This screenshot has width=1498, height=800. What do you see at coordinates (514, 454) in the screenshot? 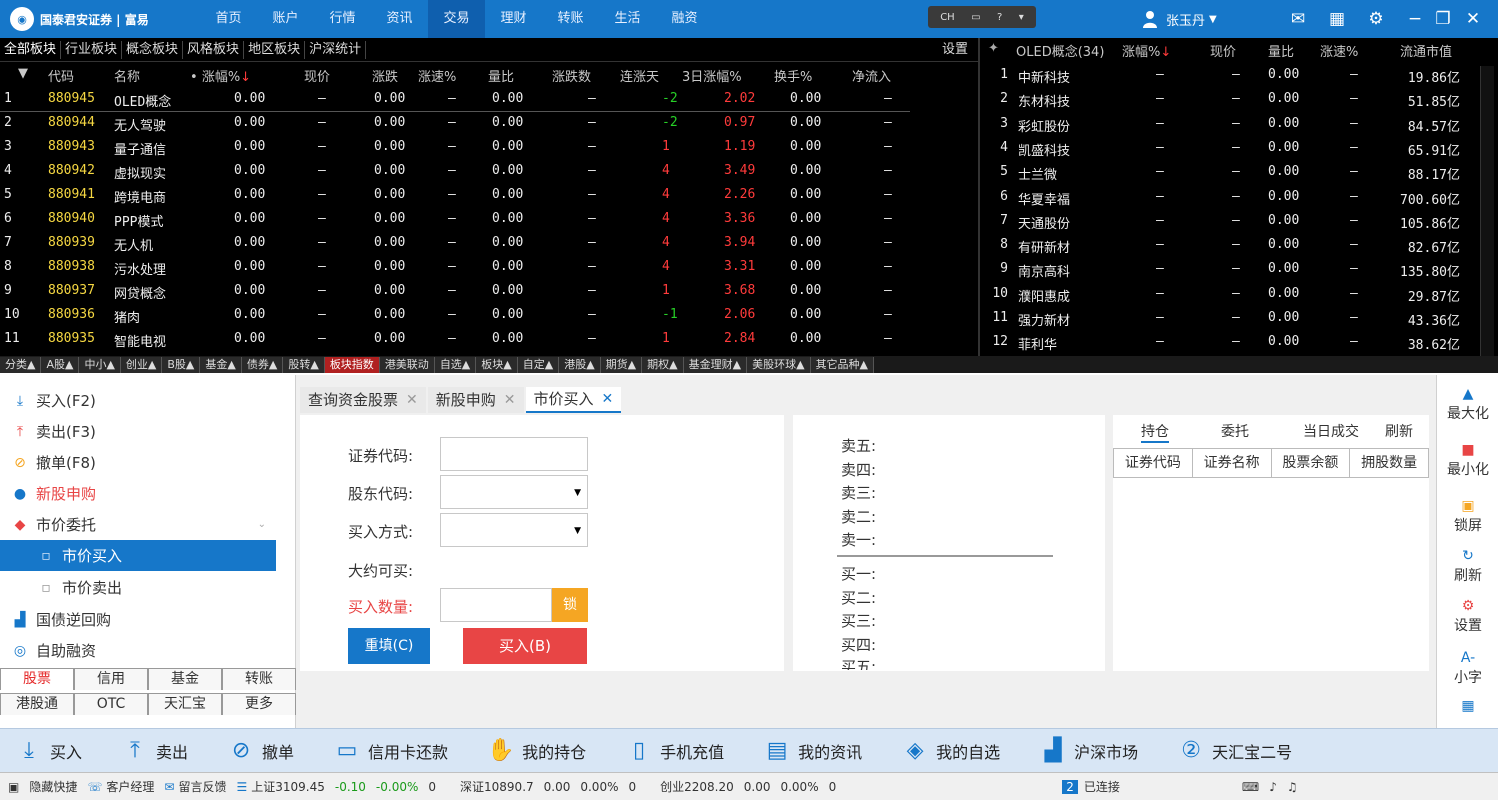
I see `security-code-input` at bounding box center [514, 454].